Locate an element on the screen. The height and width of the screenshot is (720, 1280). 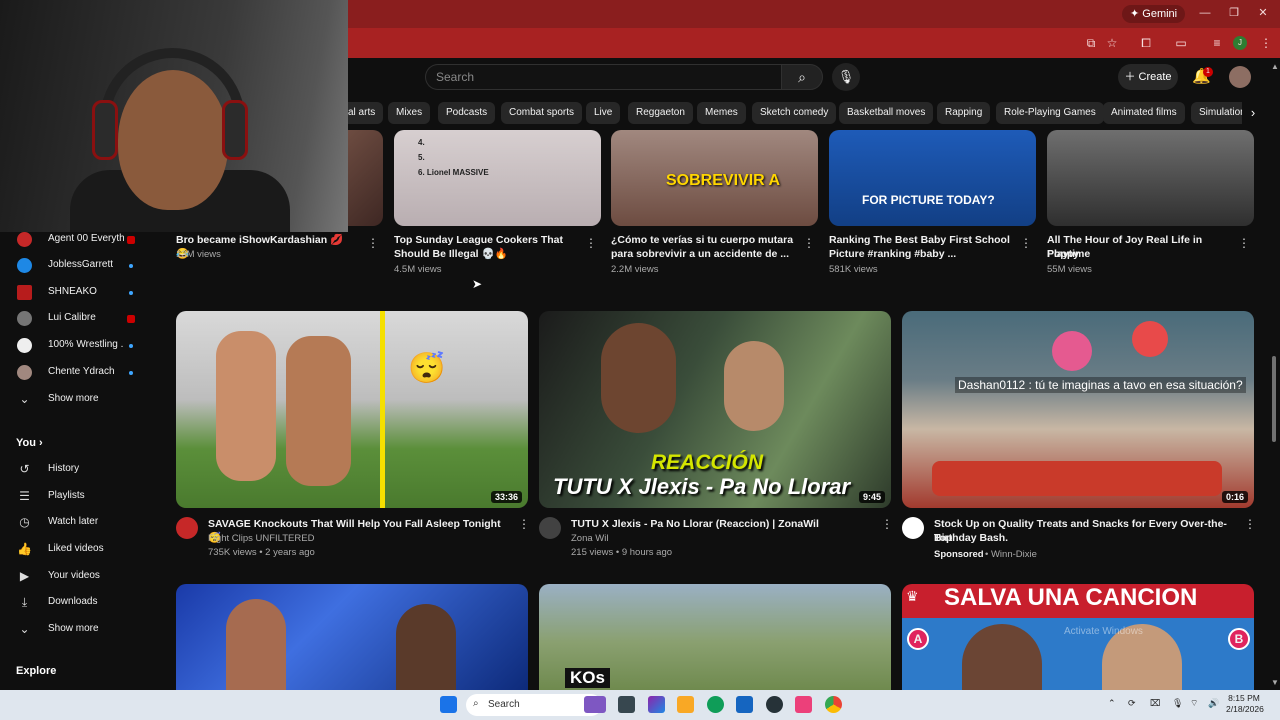
video-thumbnail: SALVA UNA CANCION A B Activate Windows is located at coordinates (1078, 637).